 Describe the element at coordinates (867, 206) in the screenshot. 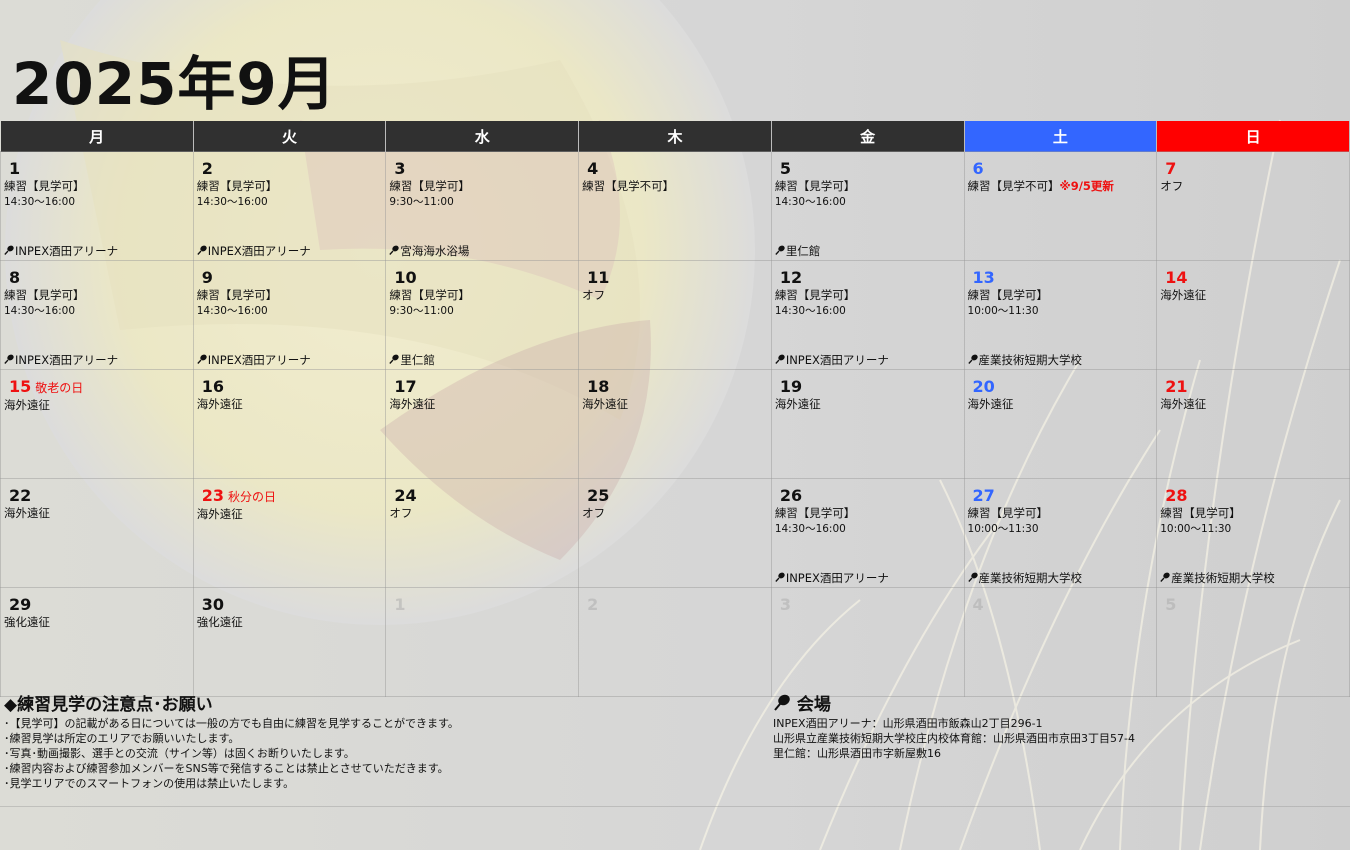

I see `day-cell: 5 練習【見学可】 14:30〜16:00 里仁館` at that location.